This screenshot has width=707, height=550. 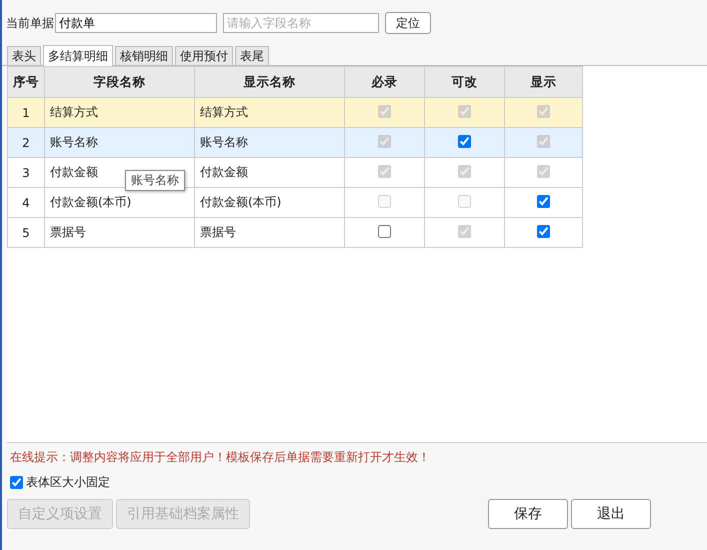 What do you see at coordinates (301, 23) in the screenshot?
I see `search-field: 请输入字段名称` at bounding box center [301, 23].